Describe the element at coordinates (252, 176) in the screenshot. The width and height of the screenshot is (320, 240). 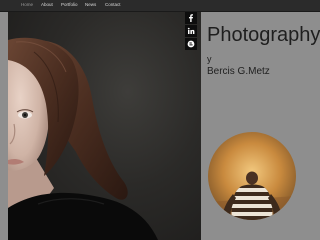
I see `featured-round-photo` at that location.